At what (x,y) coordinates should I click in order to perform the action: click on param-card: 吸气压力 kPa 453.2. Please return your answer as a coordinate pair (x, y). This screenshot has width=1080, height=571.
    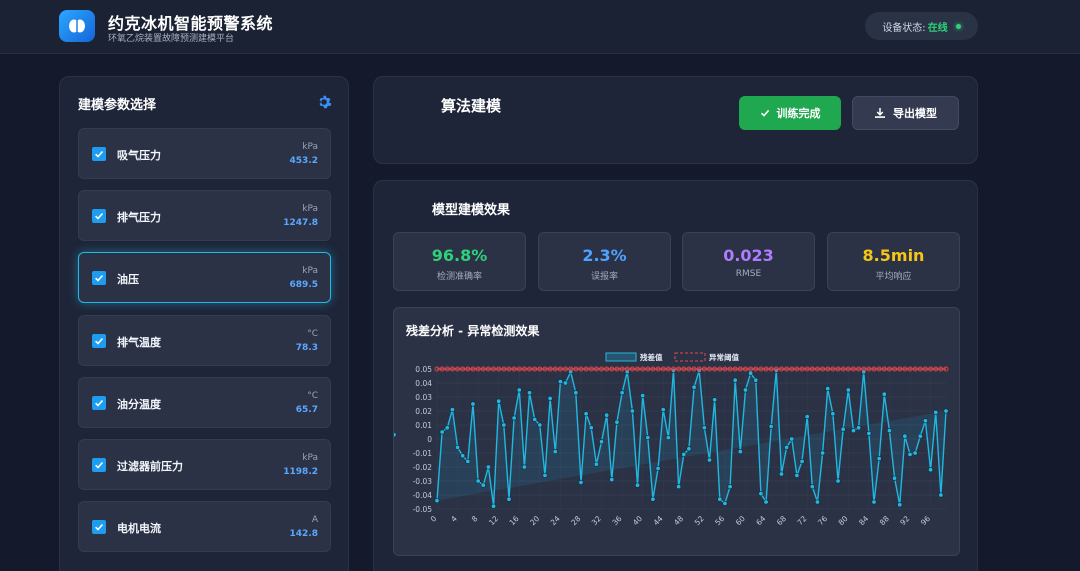
    Looking at the image, I should click on (204, 153).